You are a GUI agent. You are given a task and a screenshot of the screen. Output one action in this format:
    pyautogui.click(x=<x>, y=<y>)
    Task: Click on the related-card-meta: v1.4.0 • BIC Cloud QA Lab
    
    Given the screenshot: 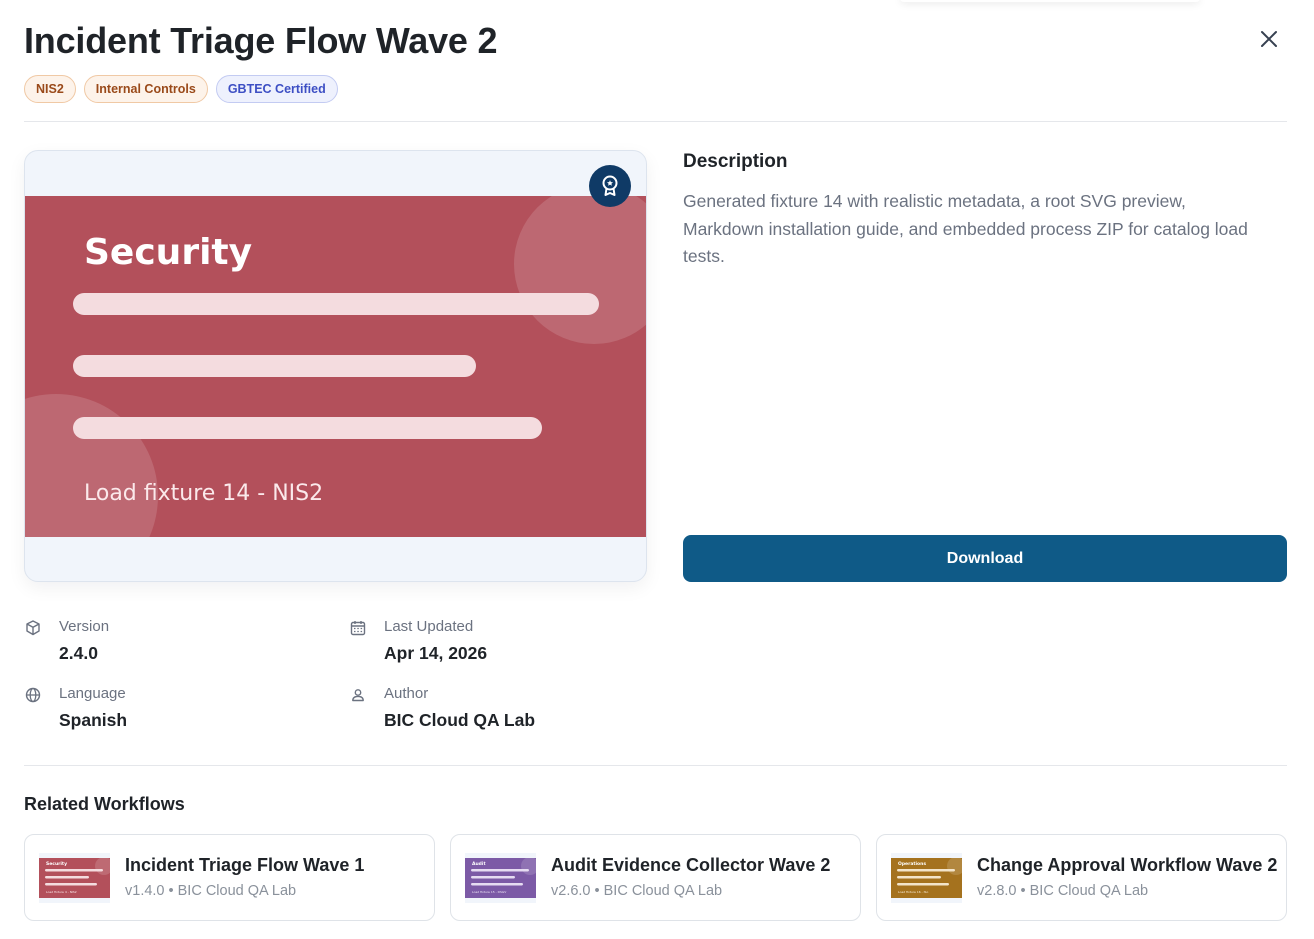 What is the action you would take?
    pyautogui.click(x=211, y=891)
    